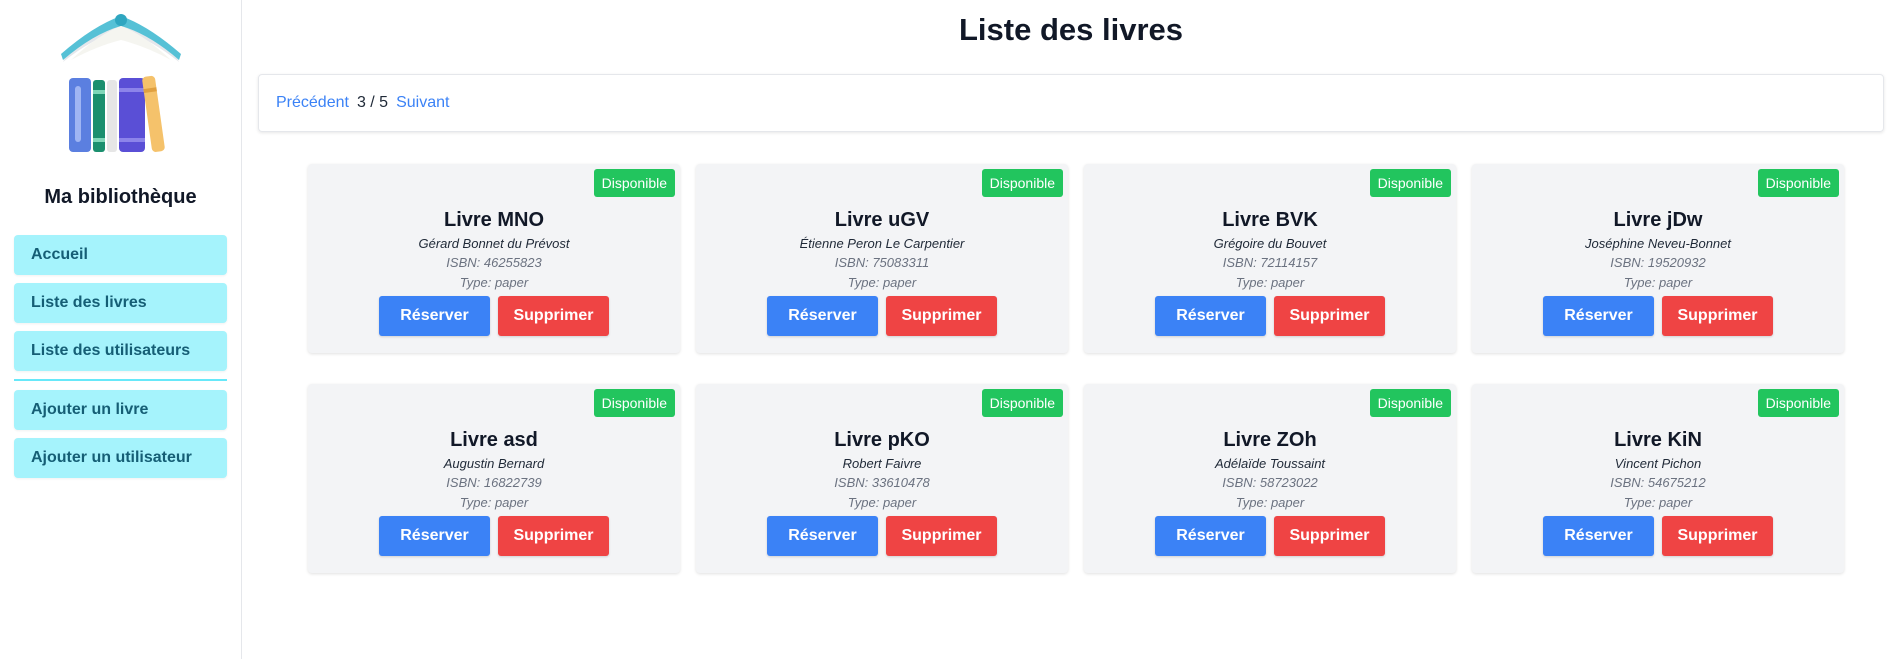 Image resolution: width=1900 pixels, height=659 pixels. What do you see at coordinates (494, 482) in the screenshot?
I see `book-isbn: ISBN: 16822739` at bounding box center [494, 482].